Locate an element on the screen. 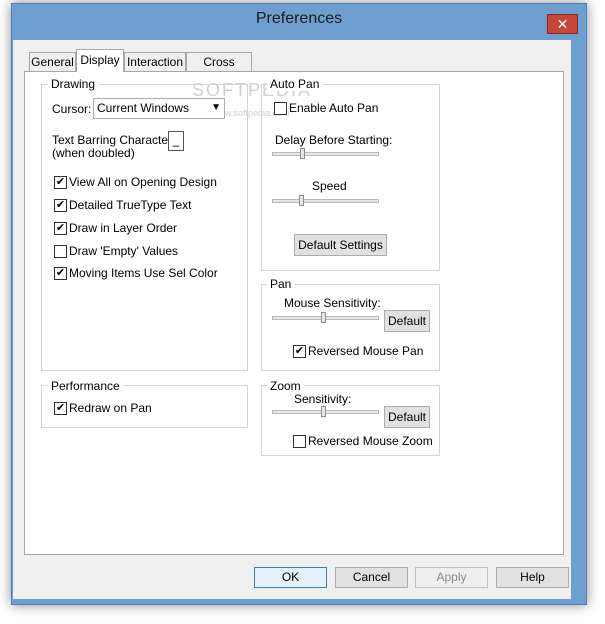 The image size is (605, 624). text-barring-label: Text Barring Character: is located at coordinates (114, 140).